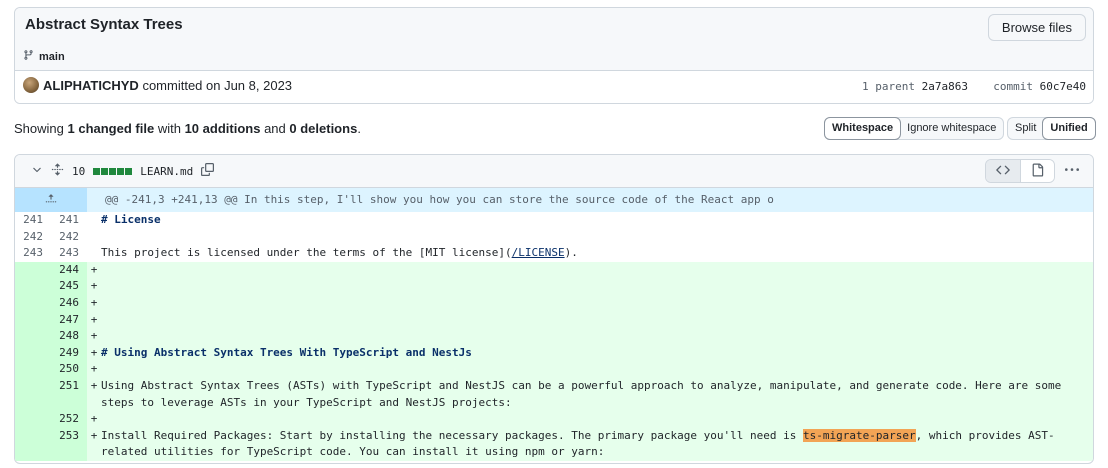 The height and width of the screenshot is (468, 1108). Describe the element at coordinates (275, 128) in the screenshot. I see `summary-and: and` at that location.